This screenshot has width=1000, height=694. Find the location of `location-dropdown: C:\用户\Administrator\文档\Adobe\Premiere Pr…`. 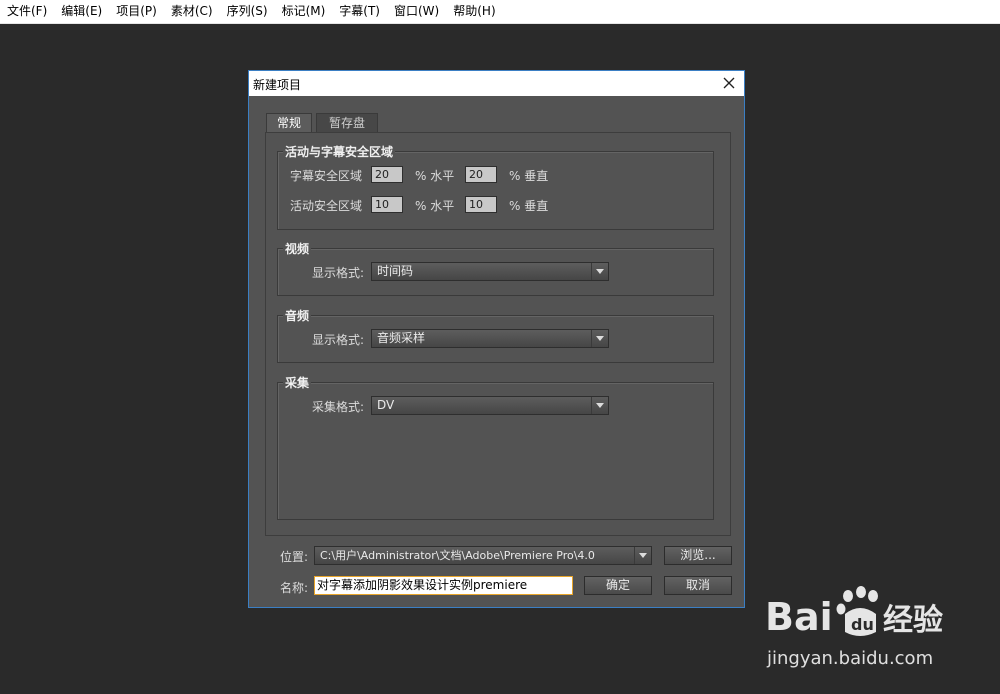

location-dropdown: C:\用户\Administrator\文档\Adobe\Premiere Pr… is located at coordinates (483, 555).